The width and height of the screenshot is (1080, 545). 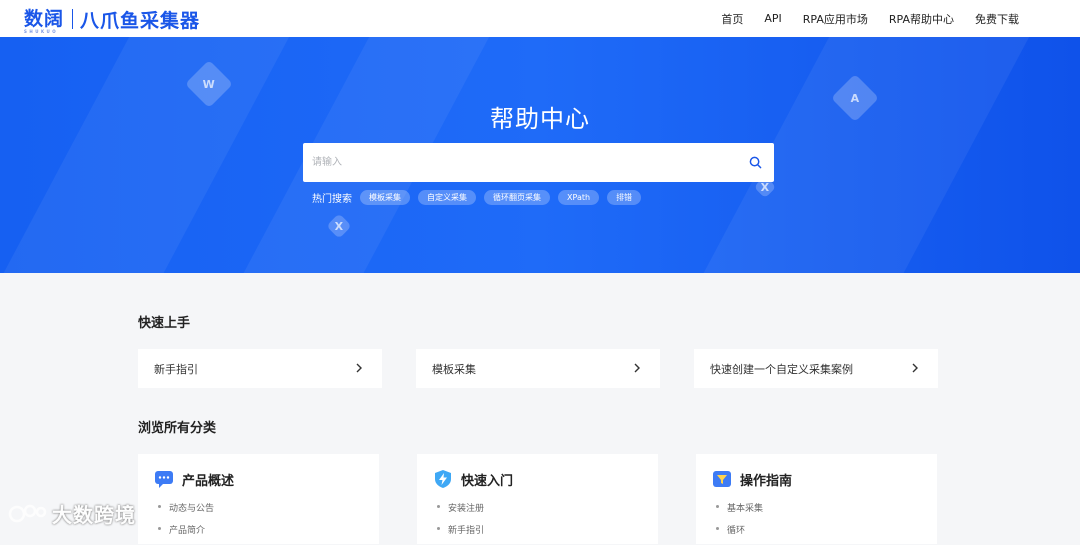 I want to click on logo: 数阔 SHUKUO 八爪鱼采集器, so click(x=112, y=19).